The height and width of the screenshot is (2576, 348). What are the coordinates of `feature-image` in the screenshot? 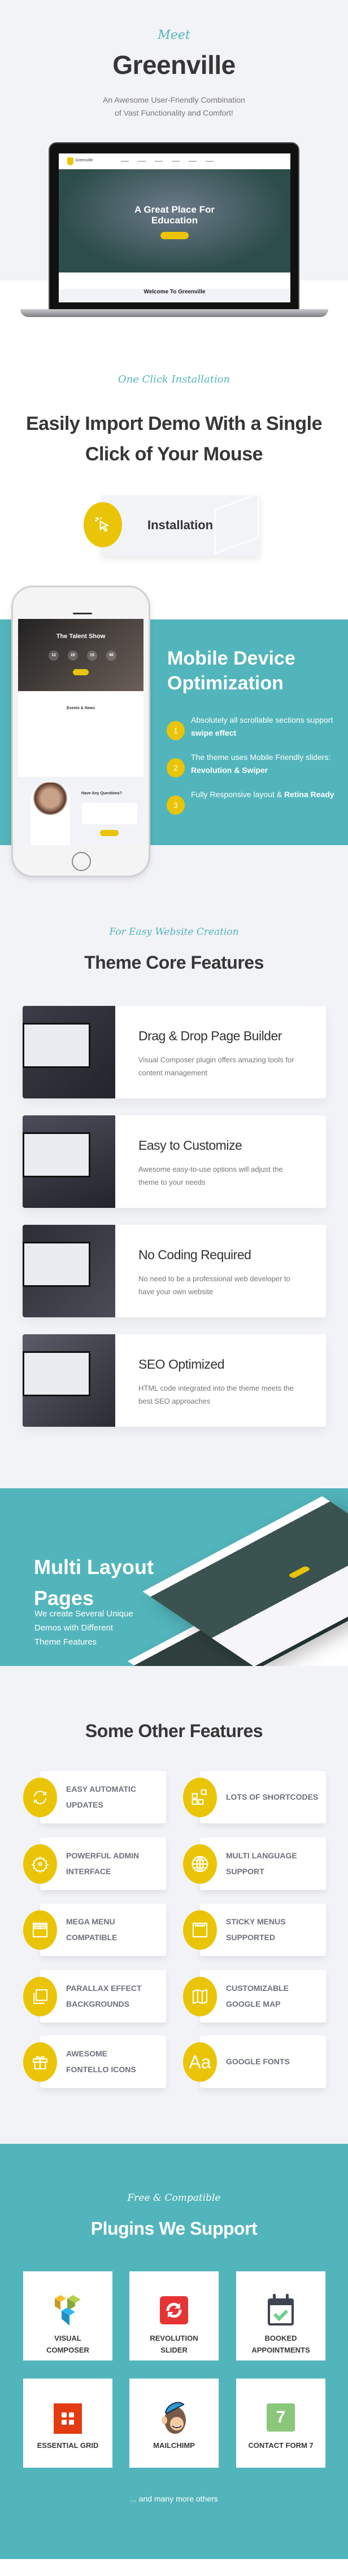 It's located at (69, 1380).